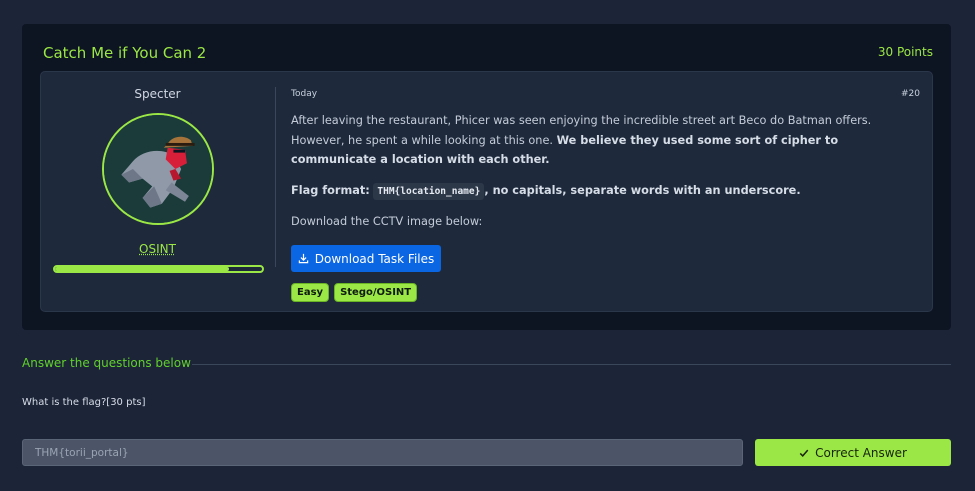 The image size is (975, 491). I want to click on download-instruction: Download the CCTV image below:, so click(387, 221).